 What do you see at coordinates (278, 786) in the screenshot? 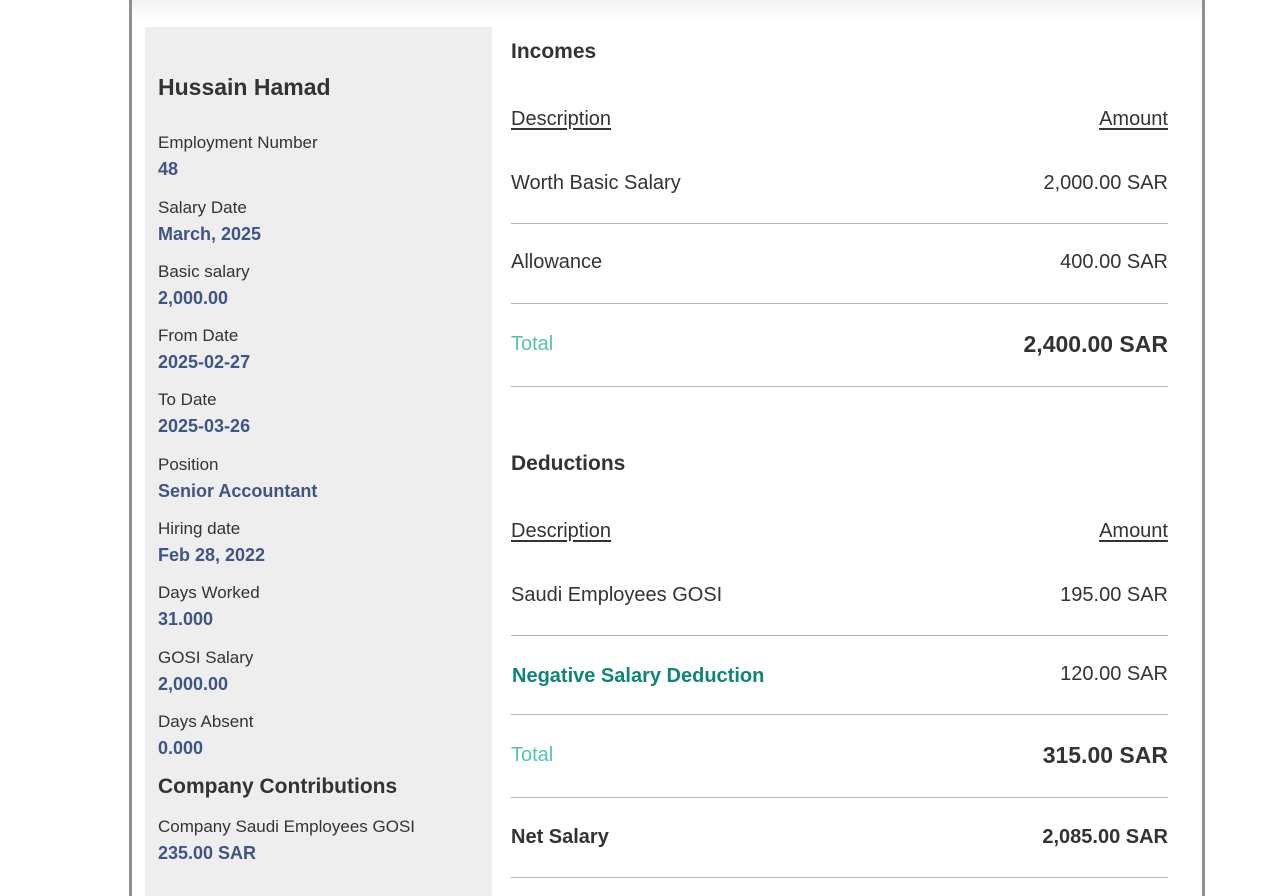
I see `company-contributions-heading: Company Contributions` at bounding box center [278, 786].